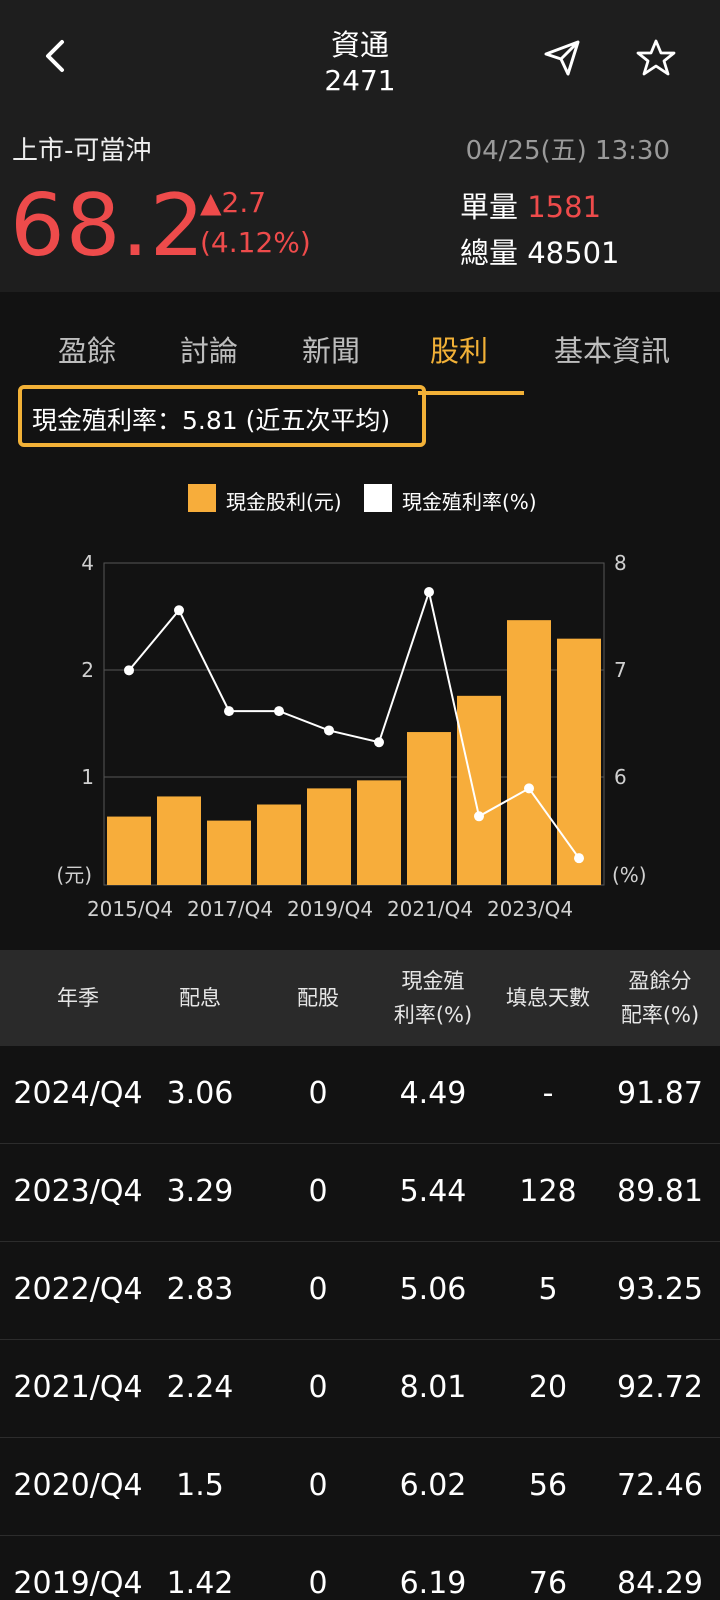  What do you see at coordinates (529, 788) in the screenshot?
I see `yield-point-2023/Q4` at bounding box center [529, 788].